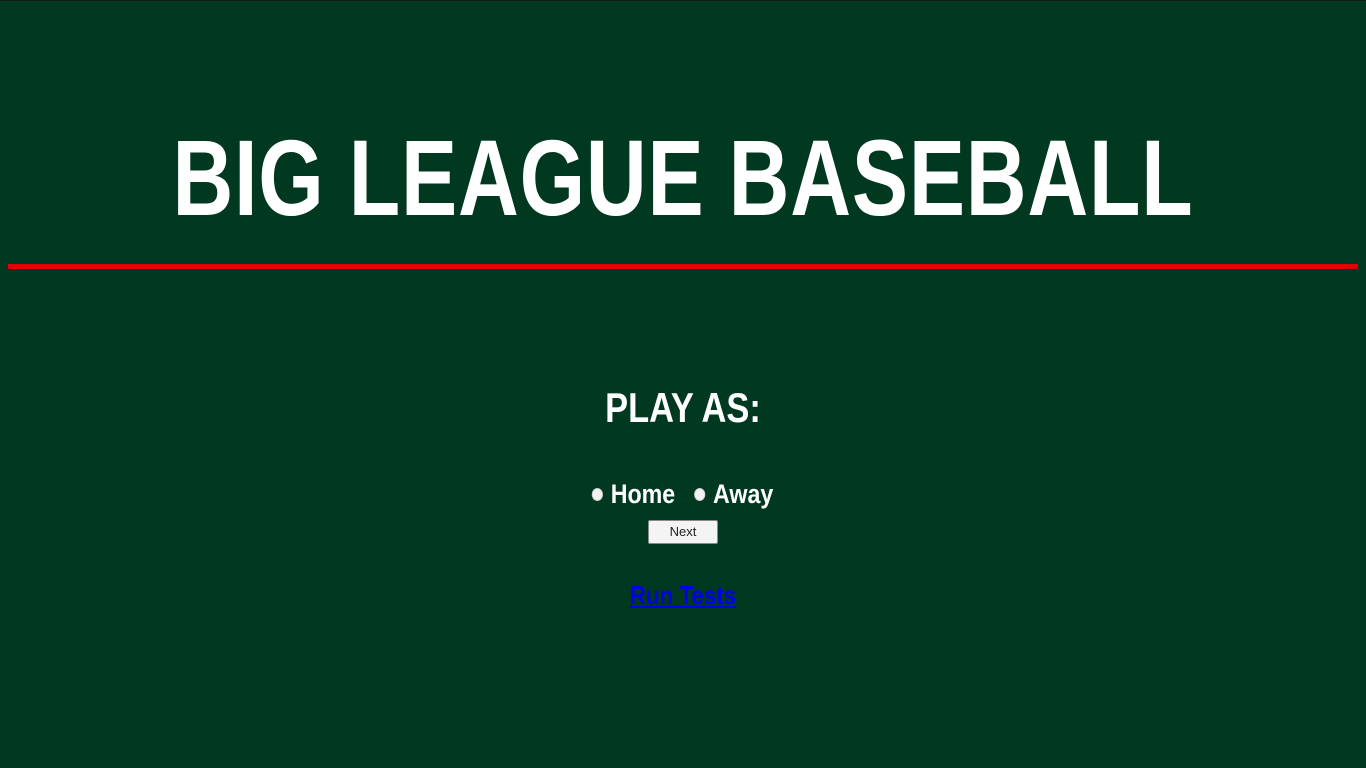 The width and height of the screenshot is (1366, 768). Describe the element at coordinates (683, 532) in the screenshot. I see `next-button: Next` at that location.